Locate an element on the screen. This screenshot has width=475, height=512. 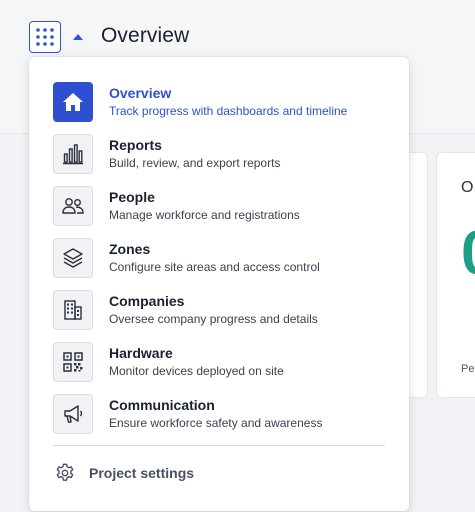
card-label: O is located at coordinates (467, 187).